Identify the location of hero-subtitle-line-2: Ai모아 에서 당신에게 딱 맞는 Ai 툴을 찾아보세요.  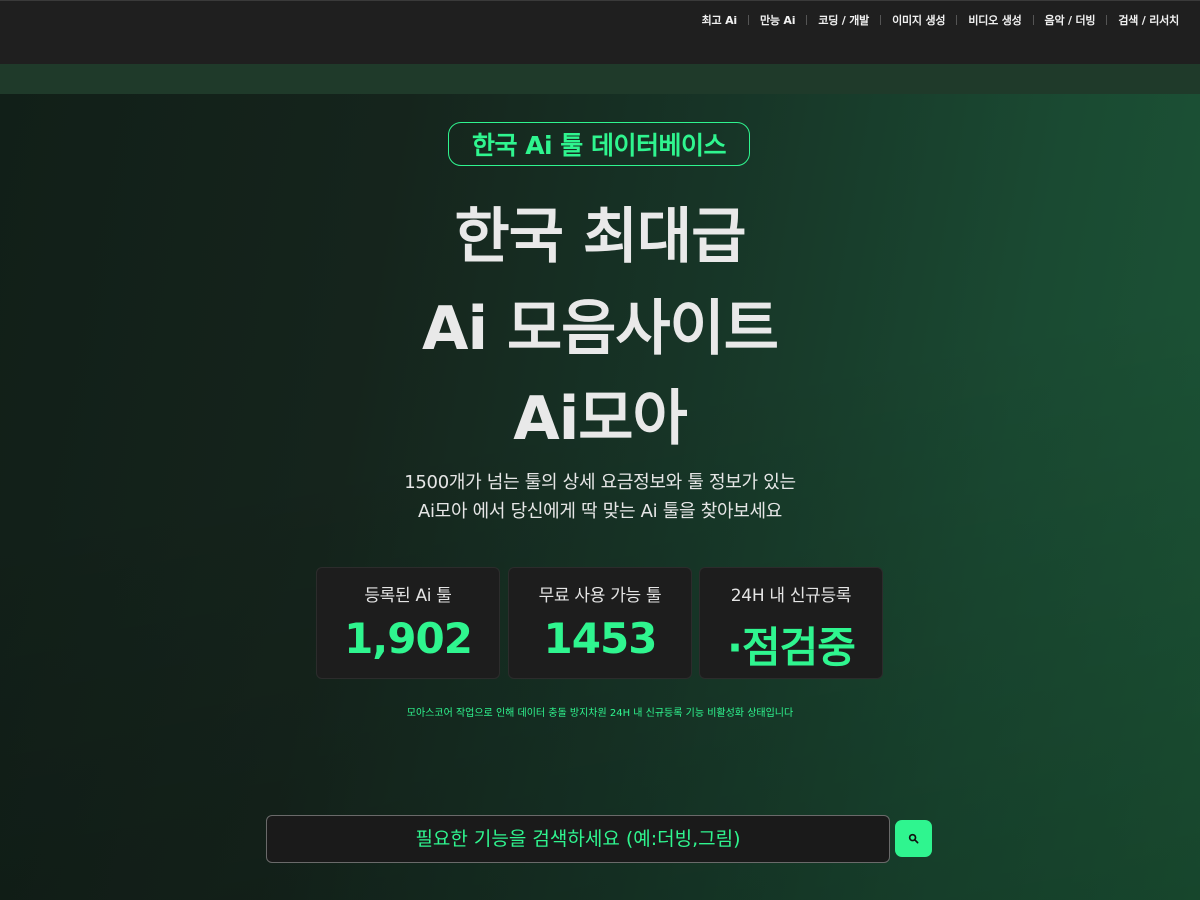
(600, 511).